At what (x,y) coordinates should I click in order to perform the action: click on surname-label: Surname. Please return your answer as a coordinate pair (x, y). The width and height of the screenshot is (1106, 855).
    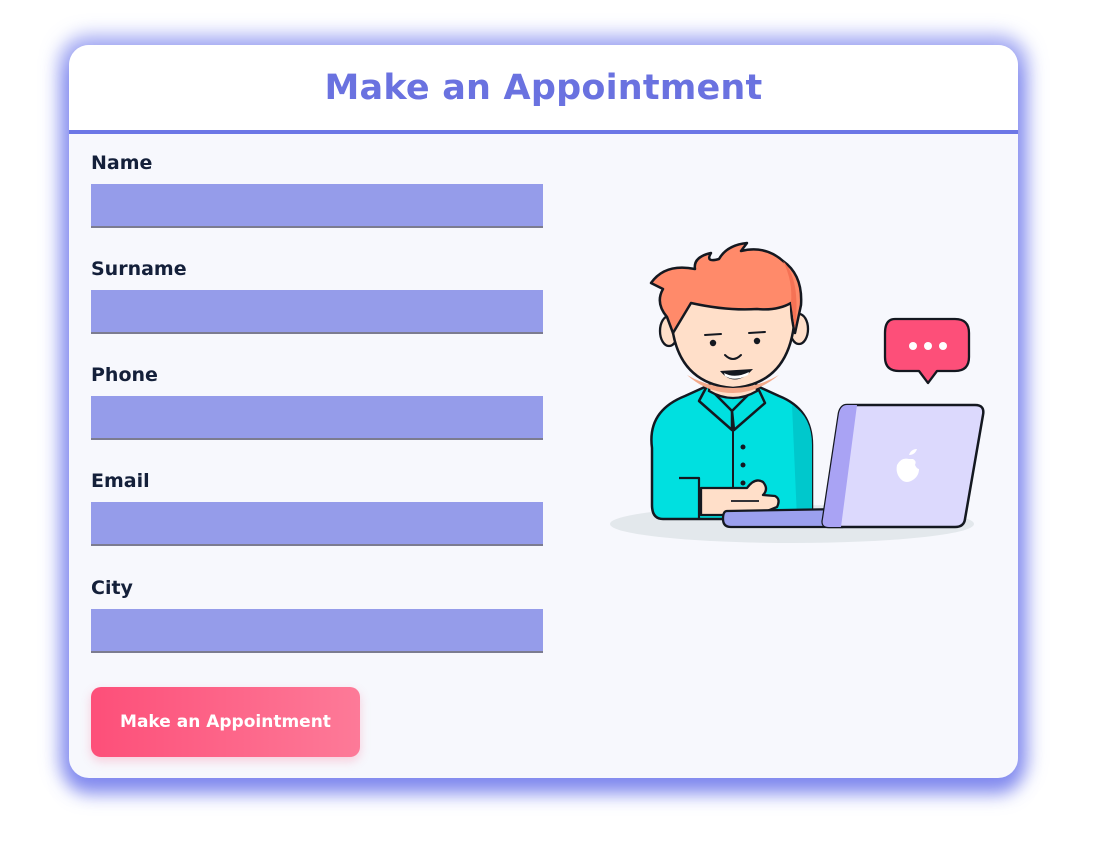
    Looking at the image, I should click on (139, 269).